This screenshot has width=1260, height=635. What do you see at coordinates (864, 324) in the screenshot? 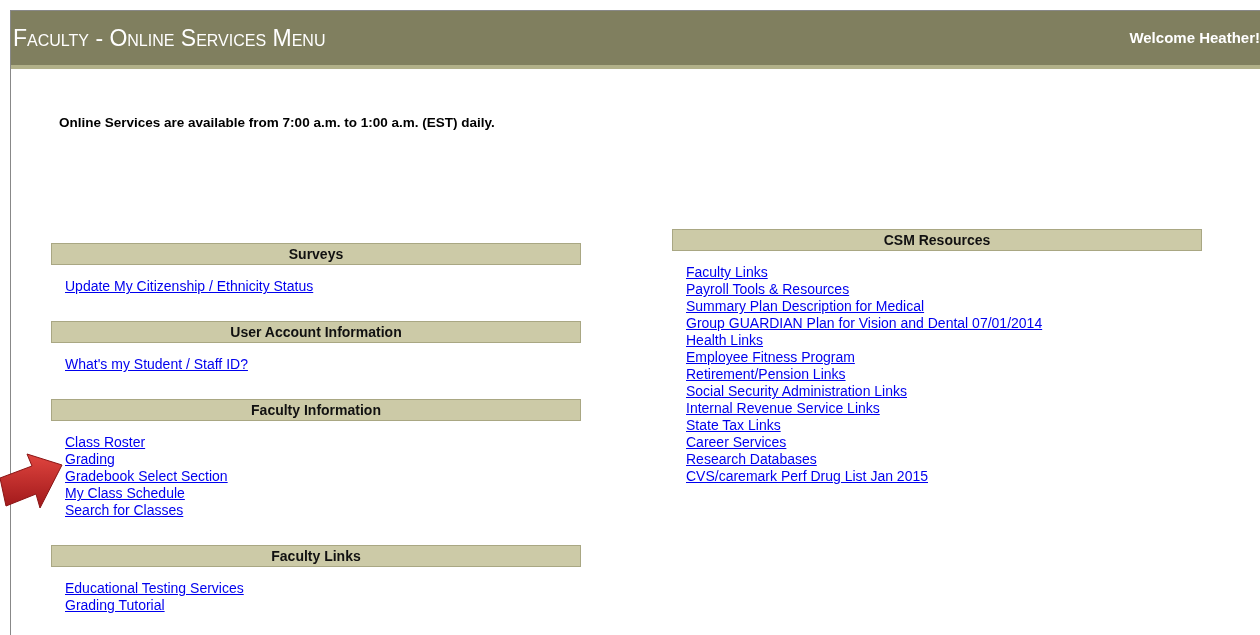
I see `menu-link: Group GUARDIAN Plan for Vision and Dental 07/01/2014` at bounding box center [864, 324].